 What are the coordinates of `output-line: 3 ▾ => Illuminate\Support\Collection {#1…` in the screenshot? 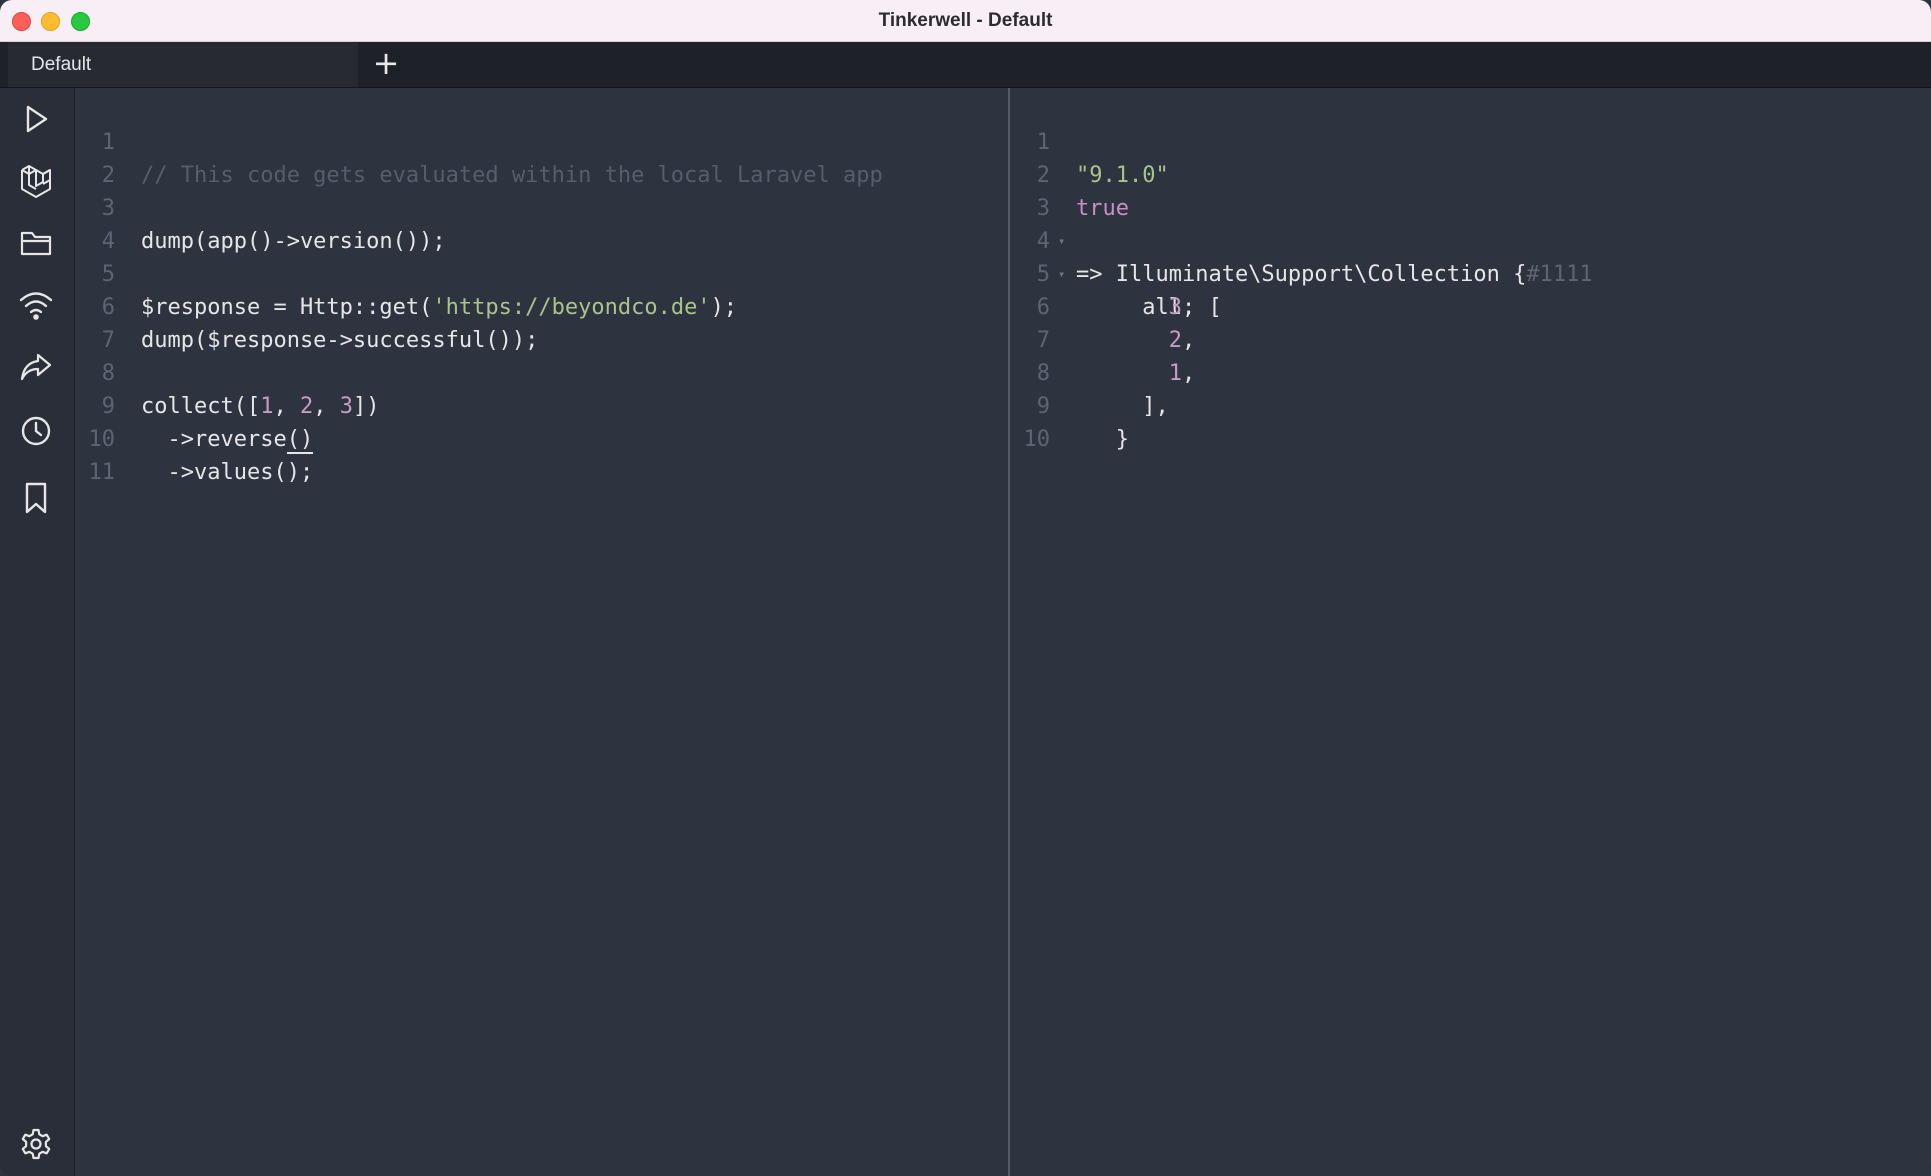 It's located at (1301, 223).